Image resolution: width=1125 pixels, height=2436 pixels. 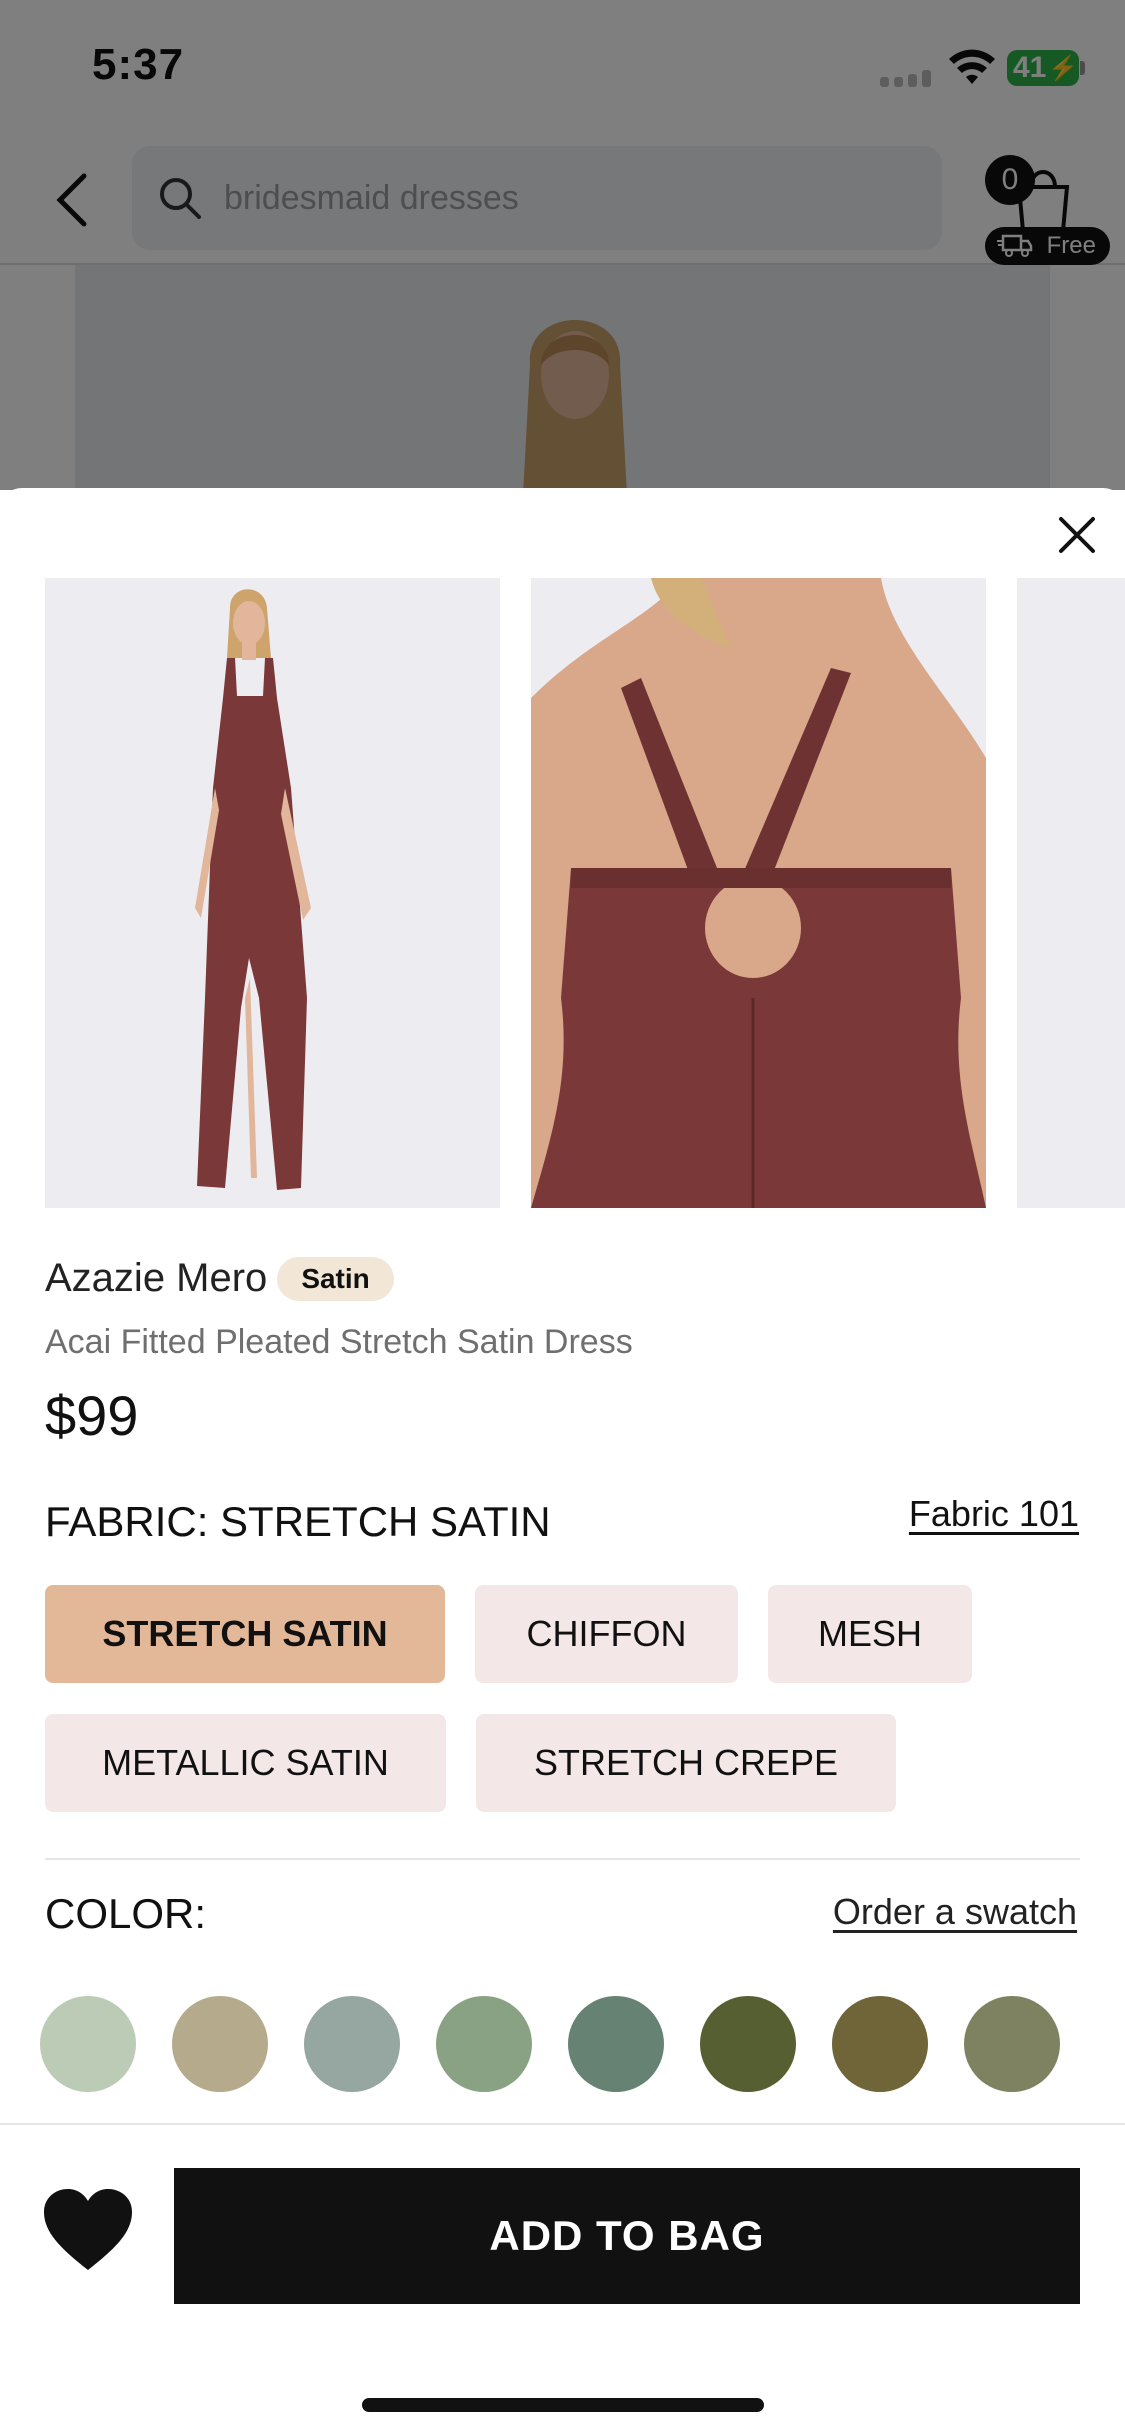 I want to click on fabric-option-stretch-satin: STRETCH SATIN, so click(x=245, y=1634).